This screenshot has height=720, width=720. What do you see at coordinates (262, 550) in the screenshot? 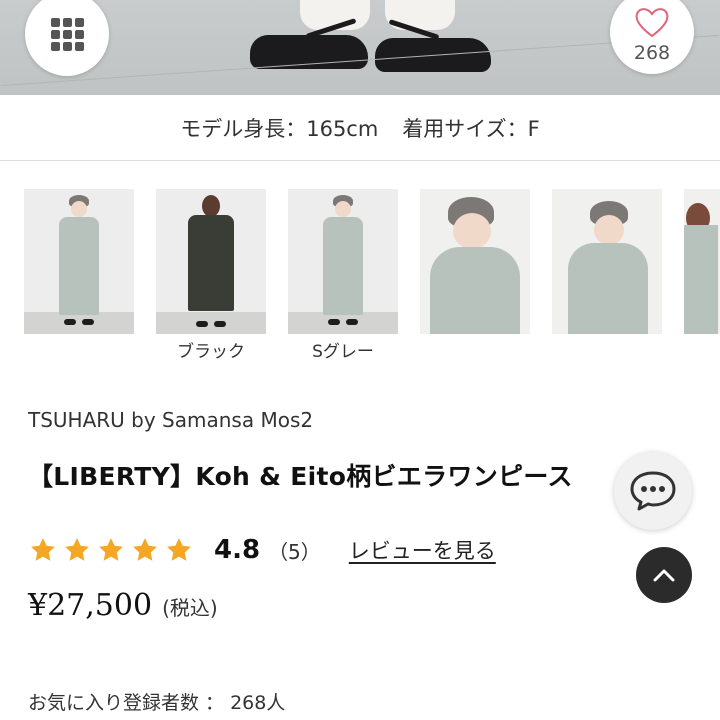
I see `rating-row: 4.8 （5） レビューを見る` at bounding box center [262, 550].